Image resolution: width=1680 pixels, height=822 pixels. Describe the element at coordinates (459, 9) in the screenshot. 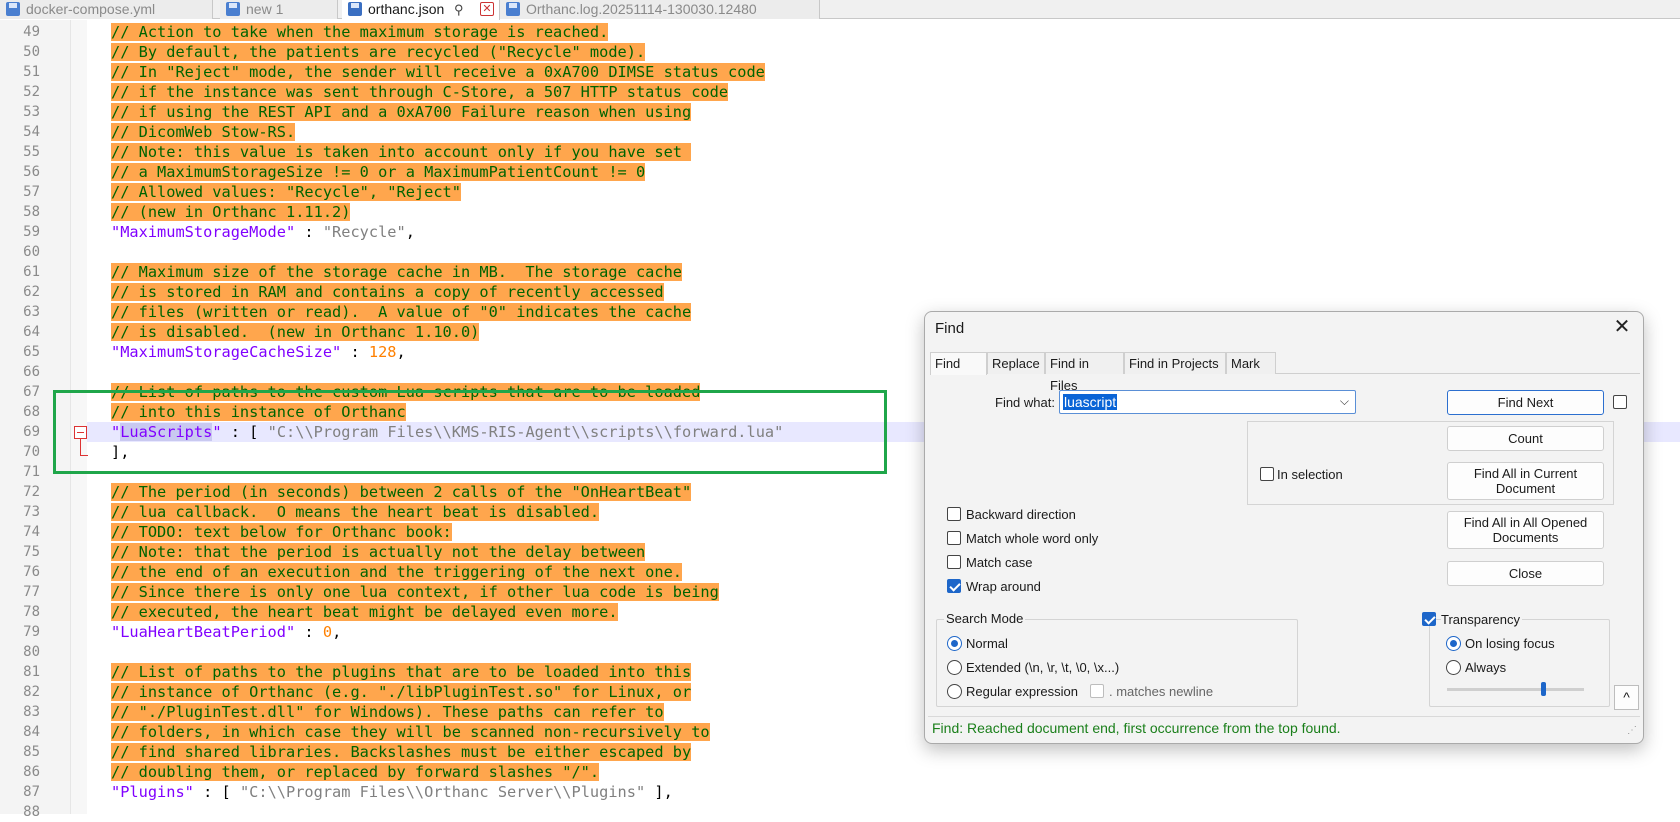

I see `pin-icon: ⚲` at that location.